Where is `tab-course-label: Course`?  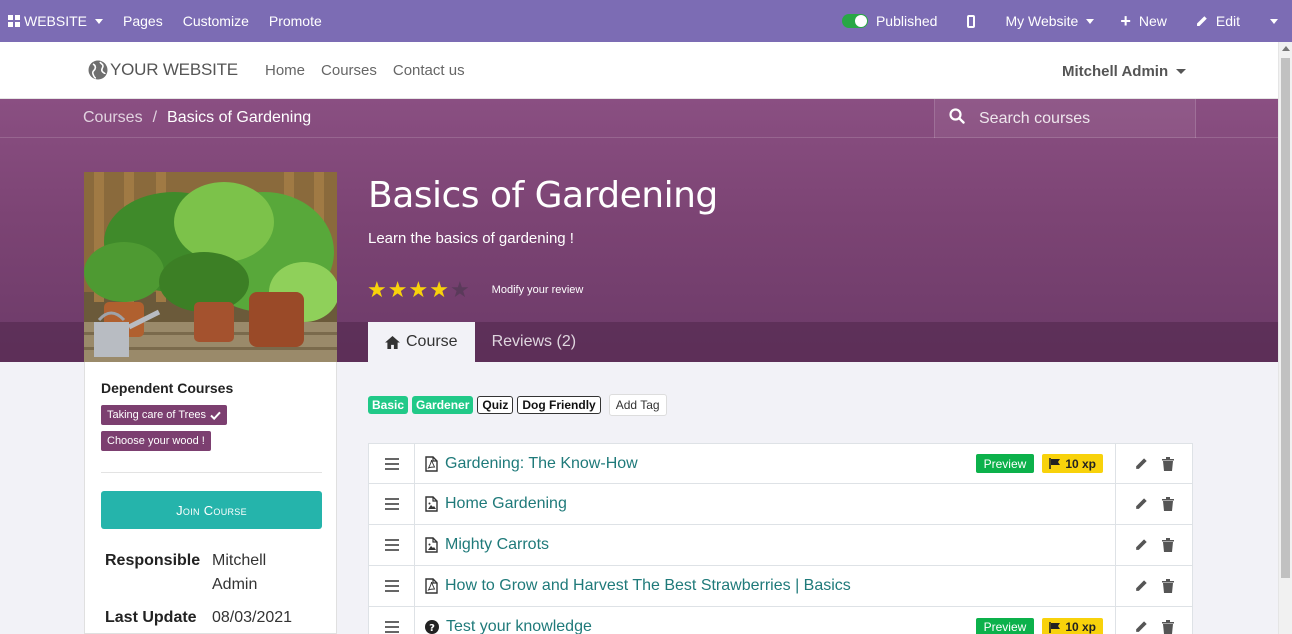
tab-course-label: Course is located at coordinates (432, 341).